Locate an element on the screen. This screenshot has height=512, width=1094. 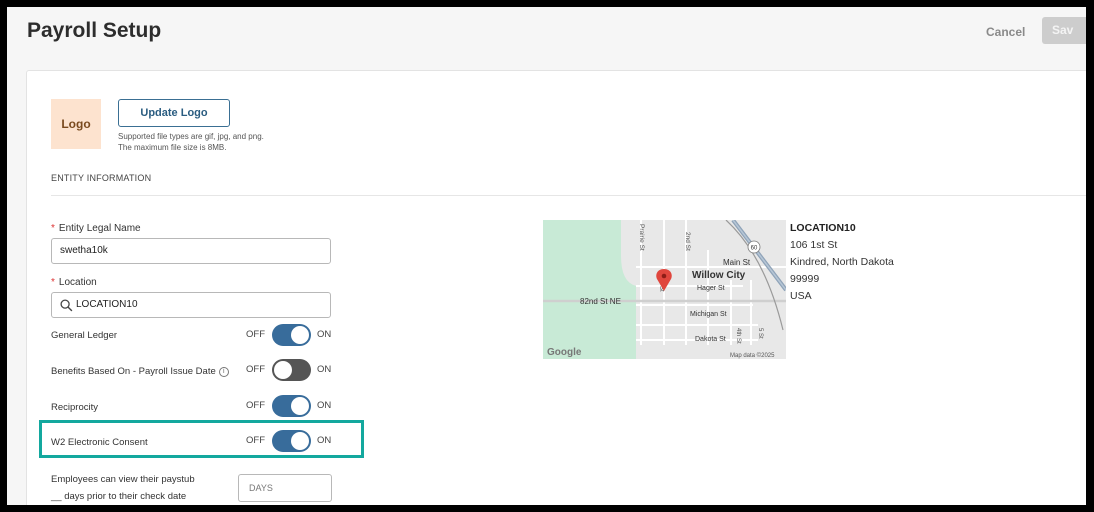
file-note-size: The maximum file size is 8MB. is located at coordinates (172, 147).